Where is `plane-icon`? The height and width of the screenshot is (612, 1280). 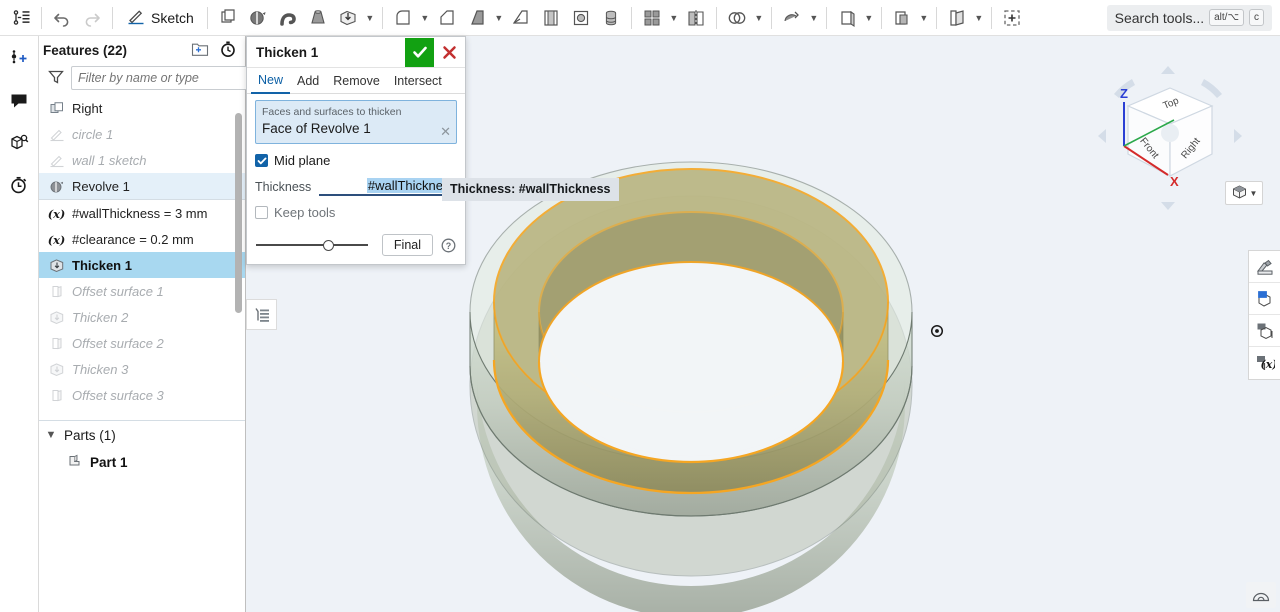 plane-icon is located at coordinates (228, 18).